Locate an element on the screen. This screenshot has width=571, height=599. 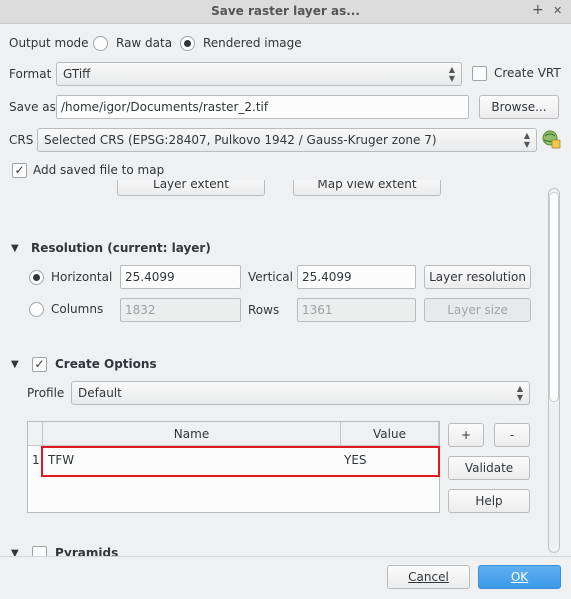
create-vrt-label: Create VRT is located at coordinates (527, 73).